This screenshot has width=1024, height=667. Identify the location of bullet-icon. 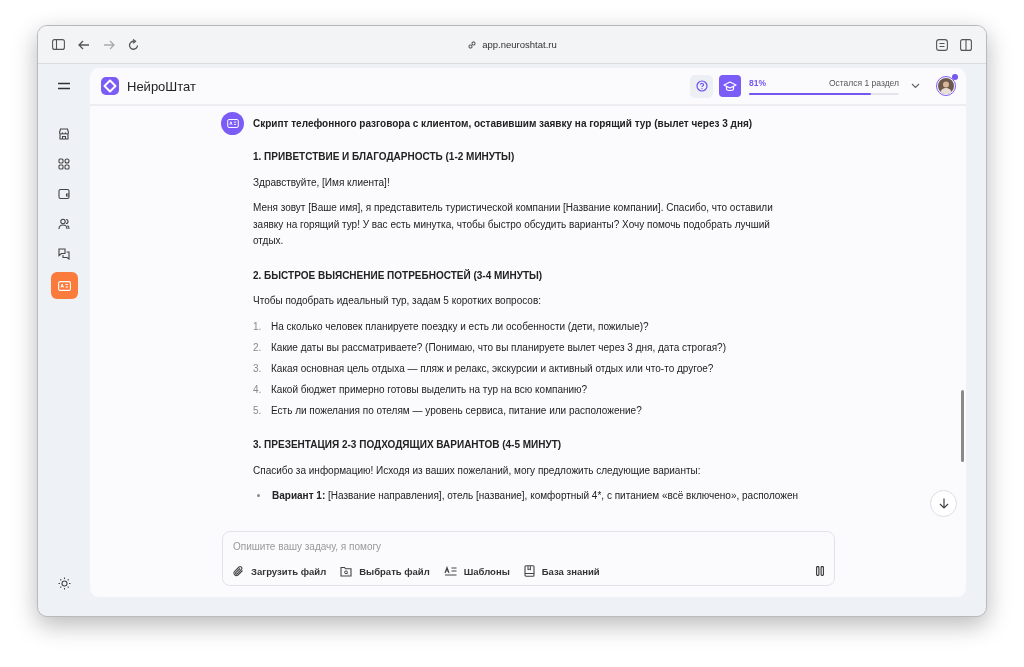
(258, 495).